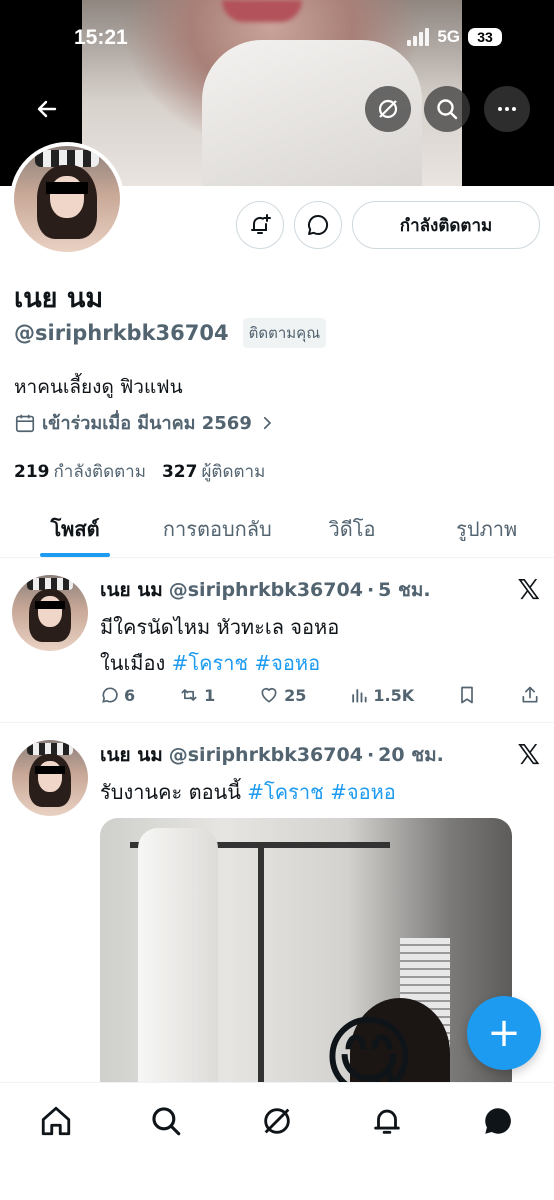 This screenshot has height=1200, width=554. I want to click on tab-photos: รูปภาพ, so click(486, 528).